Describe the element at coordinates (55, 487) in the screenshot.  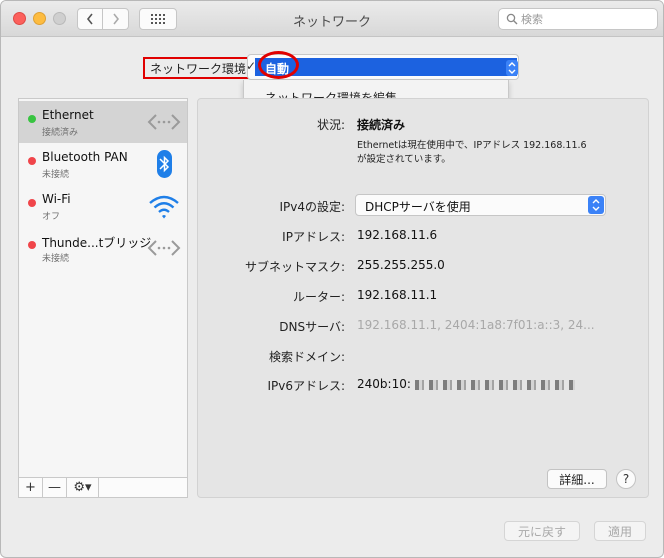
I see `remove-service-button: —` at that location.